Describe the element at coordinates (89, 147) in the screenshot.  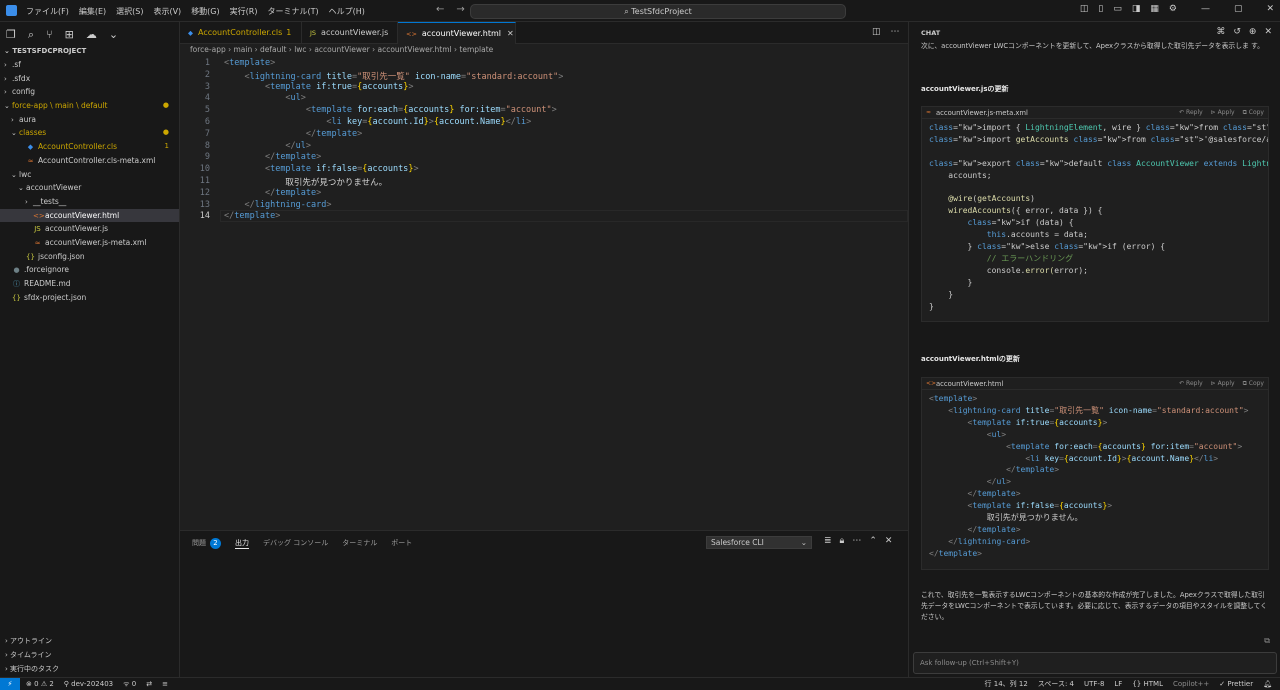
I see `tree-item: ◆ AccountController.cls 1` at that location.